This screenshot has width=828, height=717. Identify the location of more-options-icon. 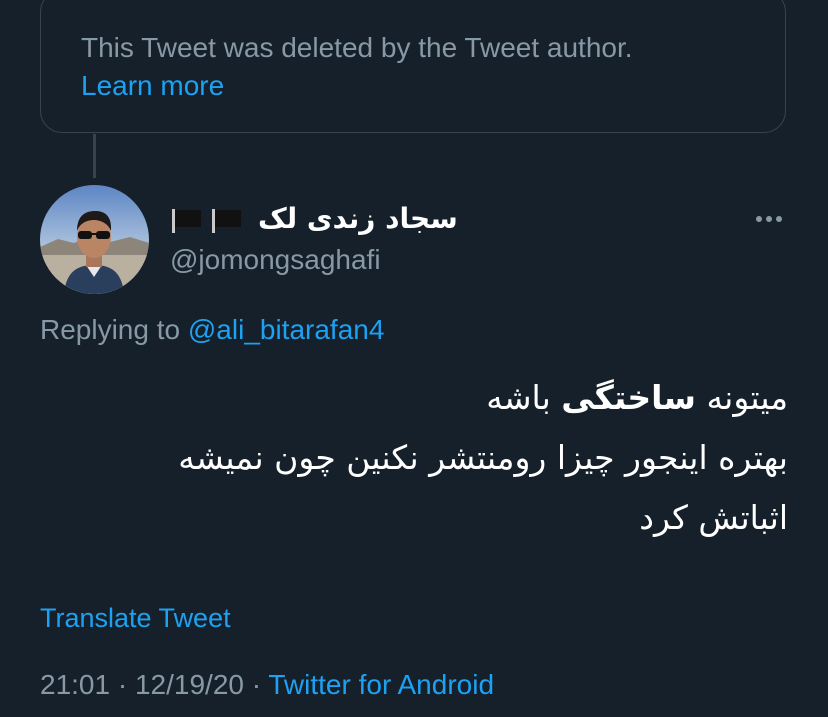
(769, 219).